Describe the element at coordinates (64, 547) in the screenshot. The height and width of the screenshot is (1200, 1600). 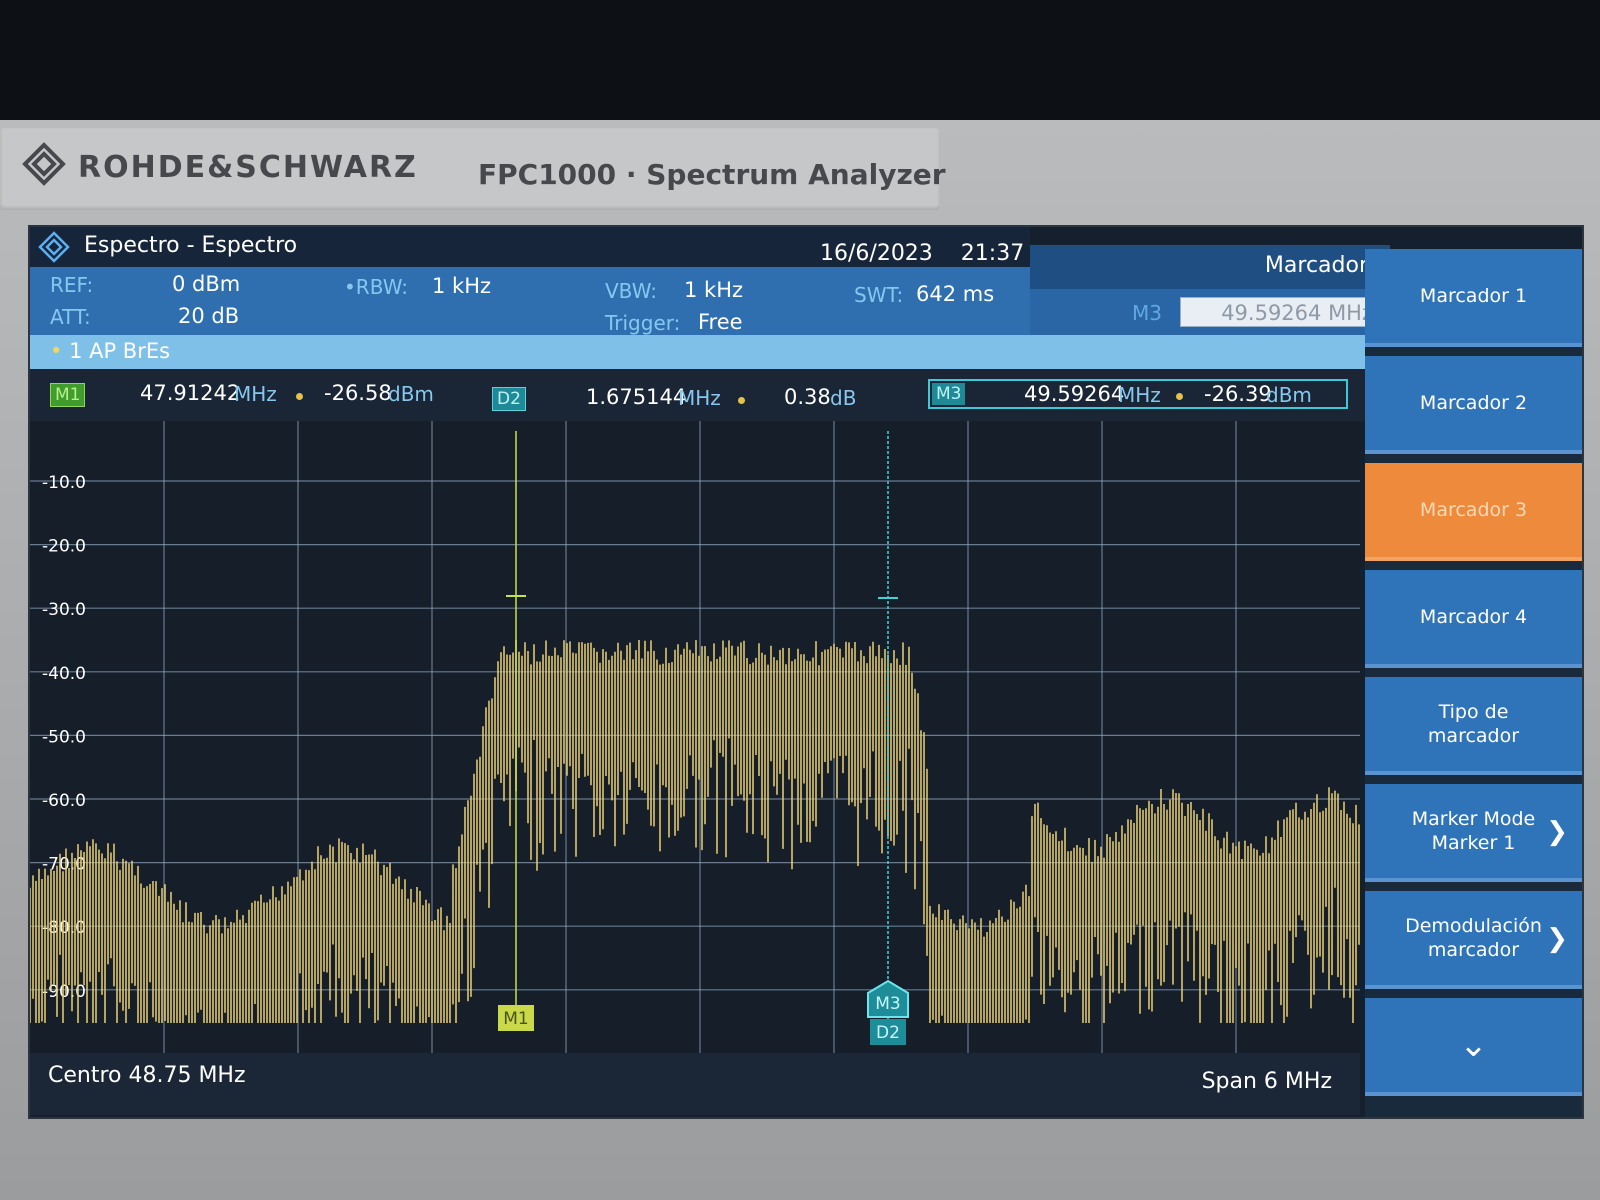
I see `y-tick-label: -20.0` at that location.